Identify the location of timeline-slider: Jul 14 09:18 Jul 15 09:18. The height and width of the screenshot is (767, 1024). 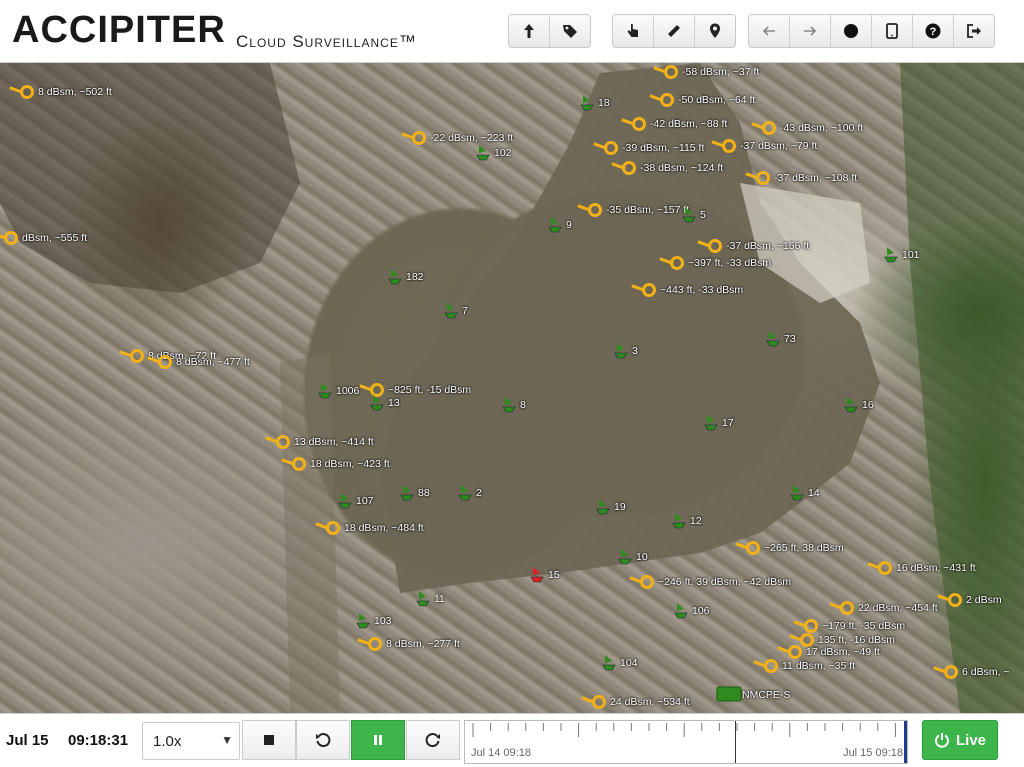
(686, 742).